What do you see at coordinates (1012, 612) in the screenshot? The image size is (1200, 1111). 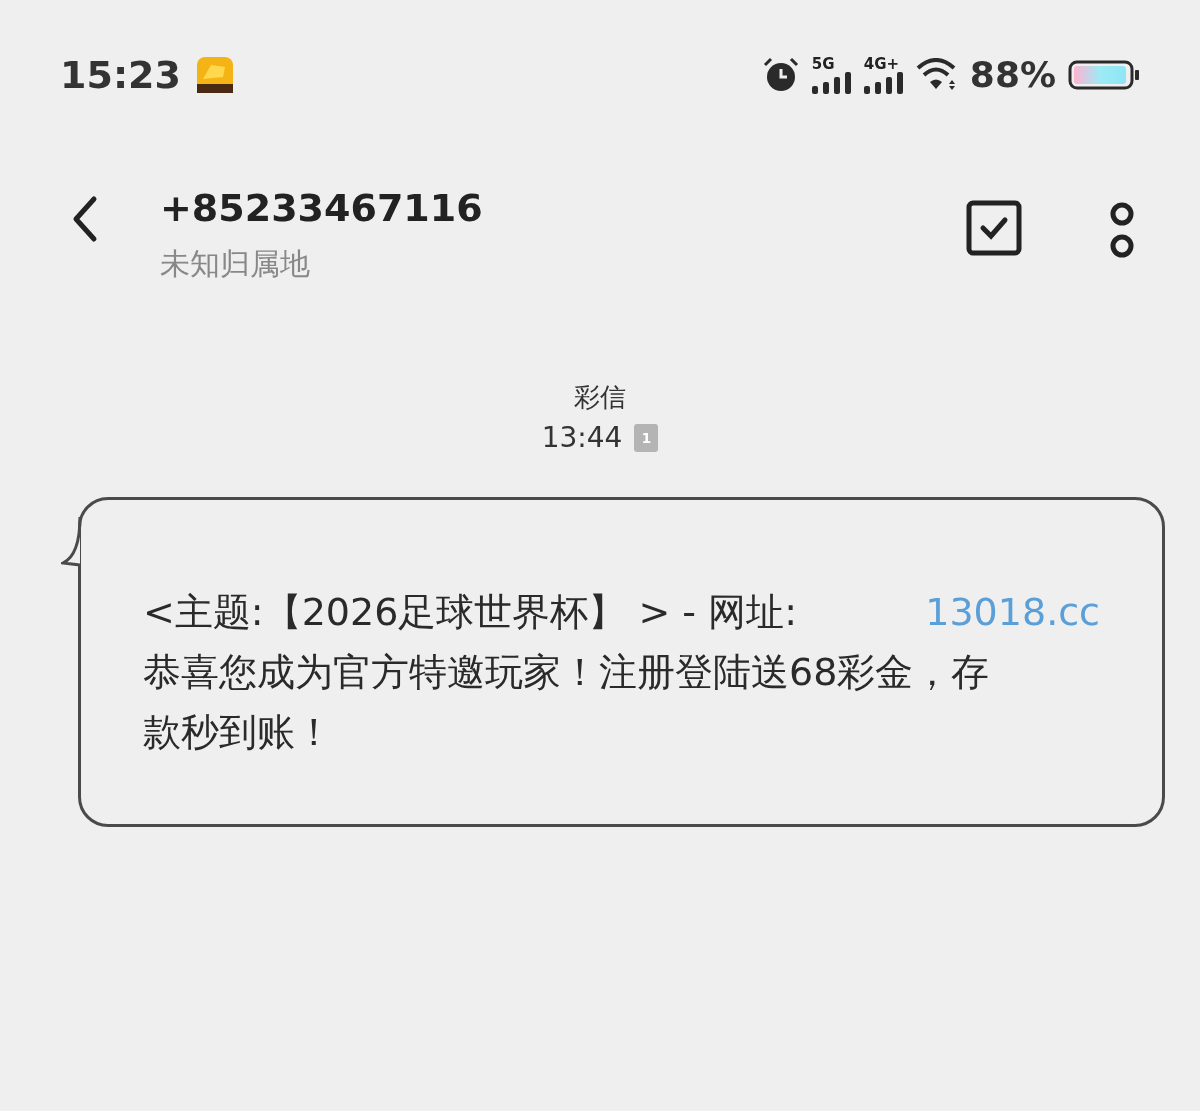 I see `message-link: 13018.cc` at bounding box center [1012, 612].